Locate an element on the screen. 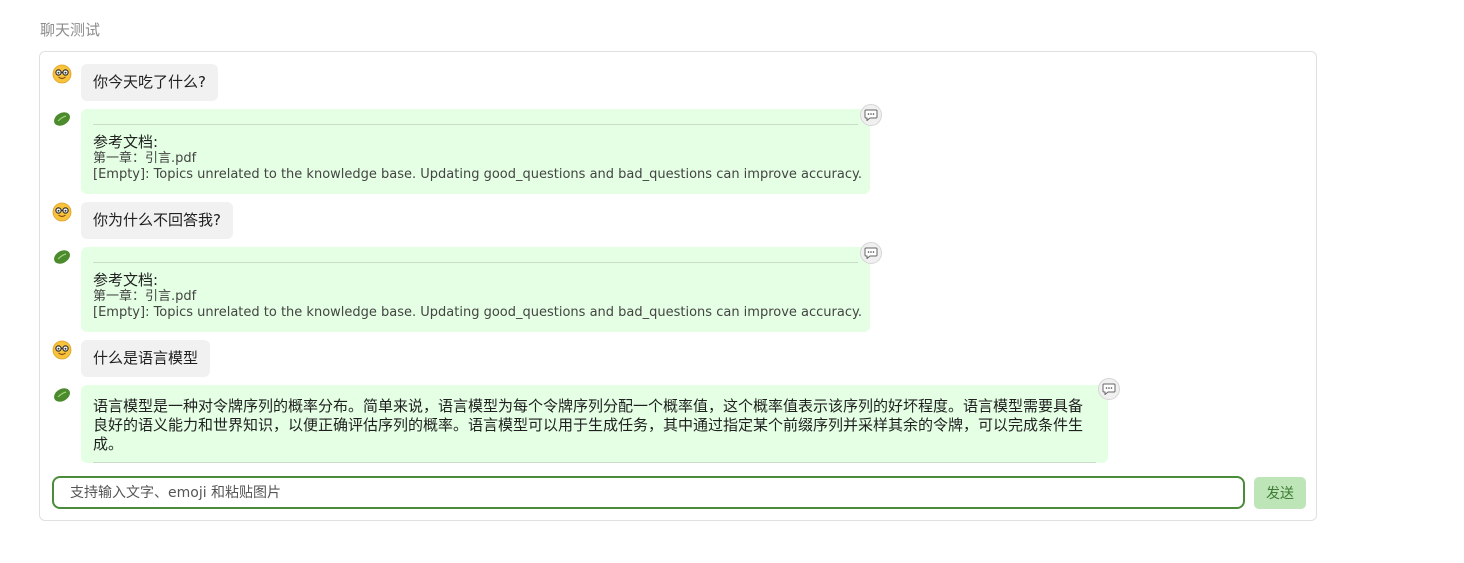 The image size is (1464, 563). chat-input is located at coordinates (648, 492).